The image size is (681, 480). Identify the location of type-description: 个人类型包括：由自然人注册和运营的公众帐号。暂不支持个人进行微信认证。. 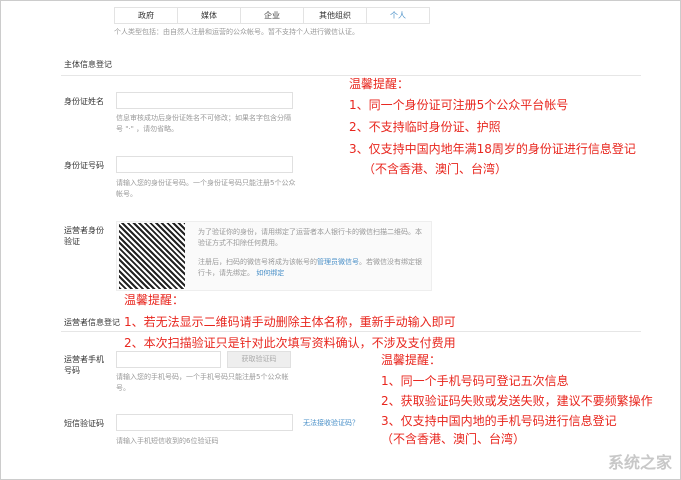
(236, 32).